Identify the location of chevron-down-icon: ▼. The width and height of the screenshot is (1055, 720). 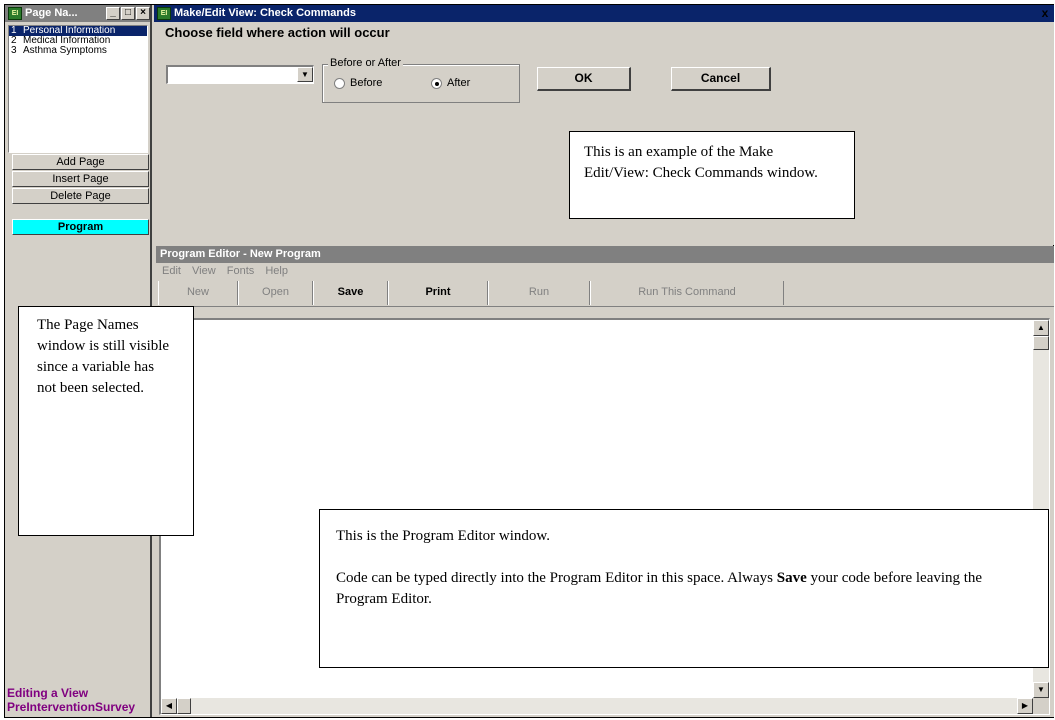
(305, 74).